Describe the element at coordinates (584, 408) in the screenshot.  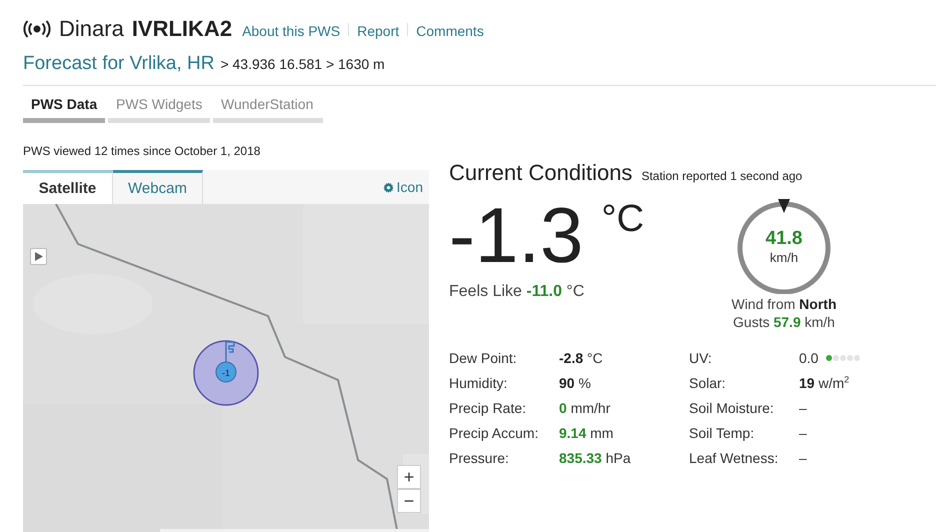
I see `reading-value: 0 mm/hr` at that location.